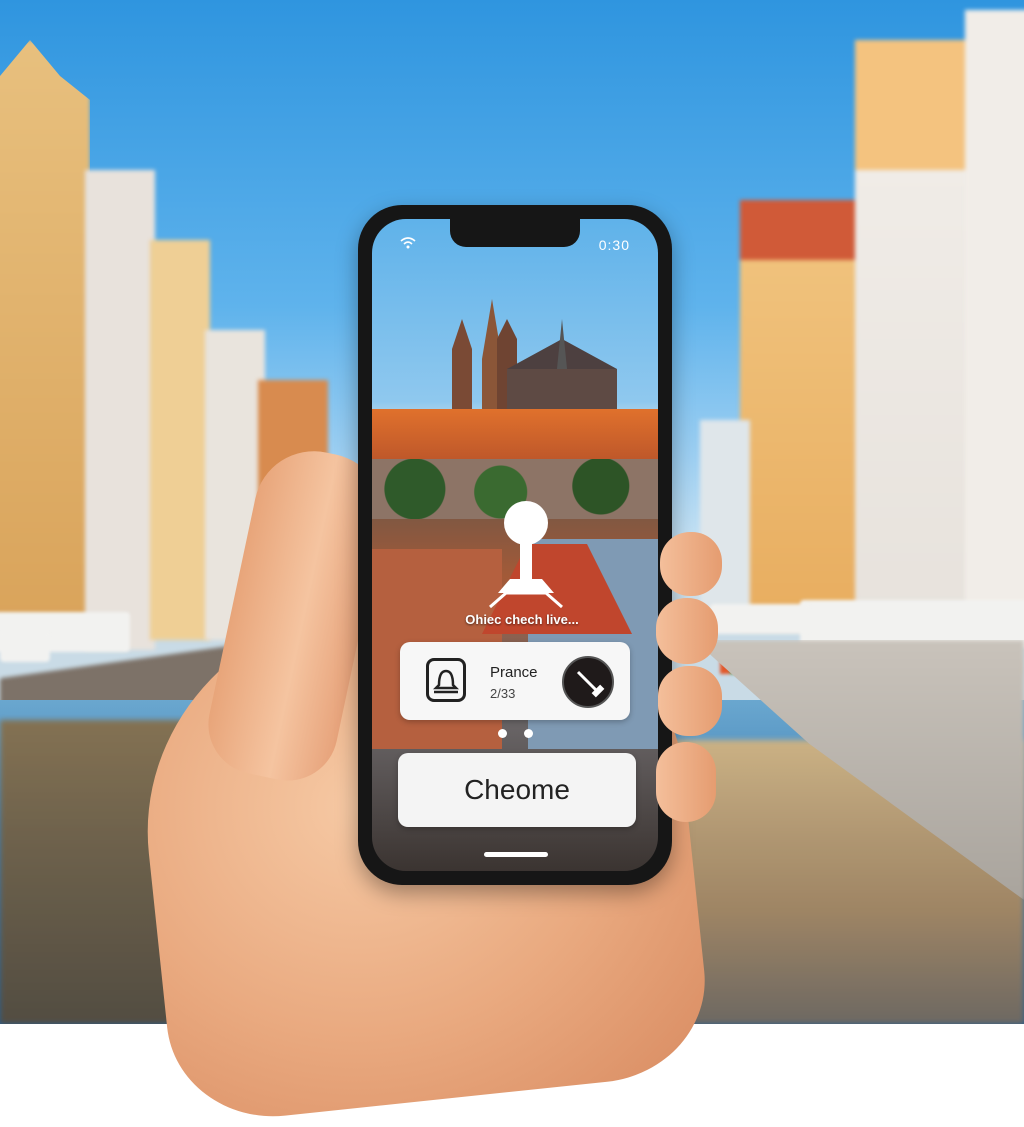  I want to click on primary-button: Cheome, so click(517, 790).